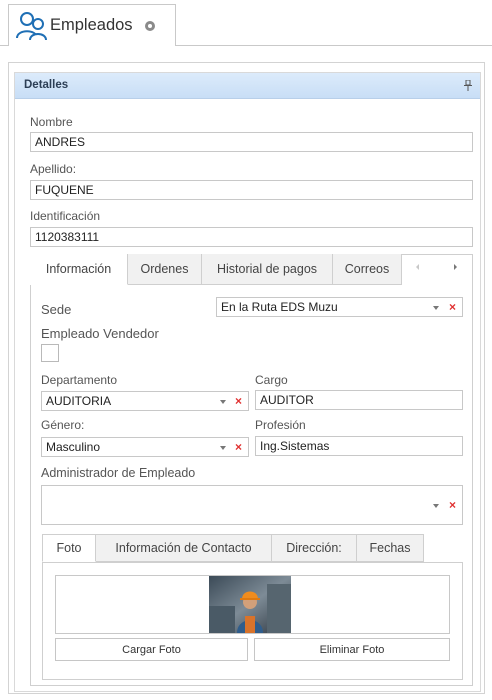 The width and height of the screenshot is (492, 700). I want to click on cargar-foto-button: Cargar Foto, so click(151, 649).